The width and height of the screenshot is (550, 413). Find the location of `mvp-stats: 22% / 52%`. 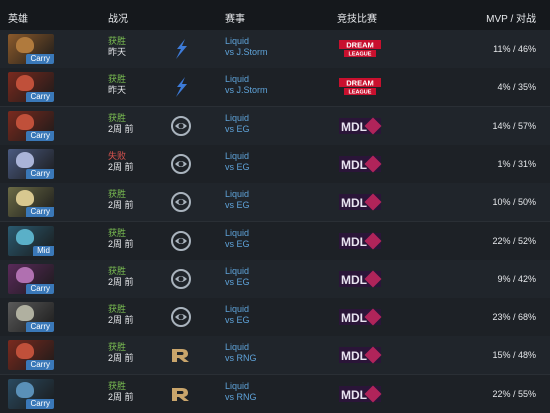

mvp-stats: 22% / 52% is located at coordinates (514, 240).